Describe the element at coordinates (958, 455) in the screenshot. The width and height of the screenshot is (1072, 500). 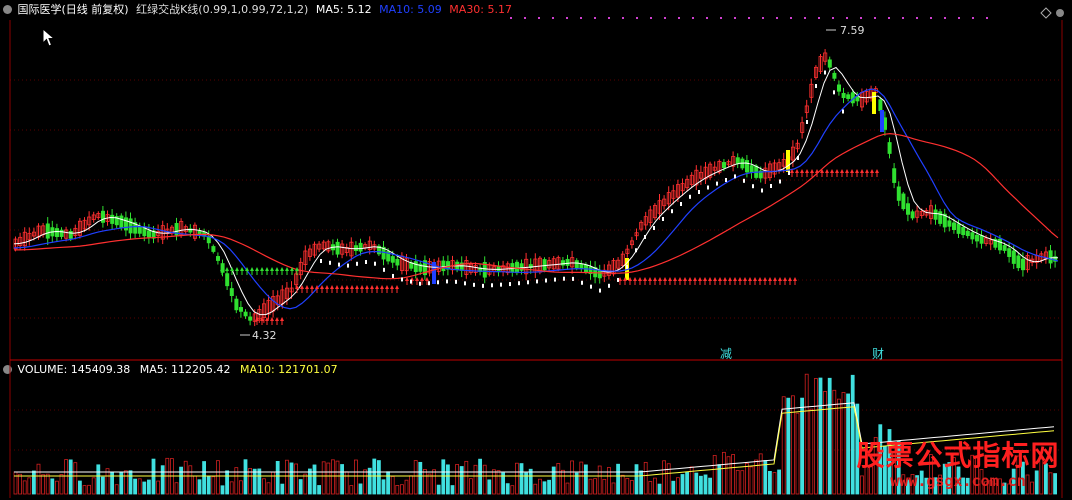
I see `watermark-title: 股票公式指标网` at that location.